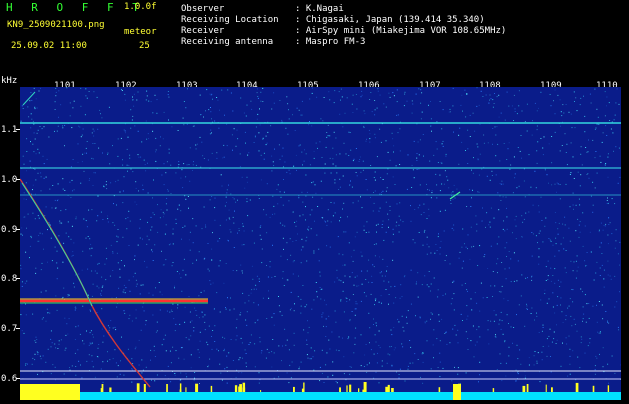  Describe the element at coordinates (9, 230) in the screenshot. I see `y-tick-label: 0.9` at that location.